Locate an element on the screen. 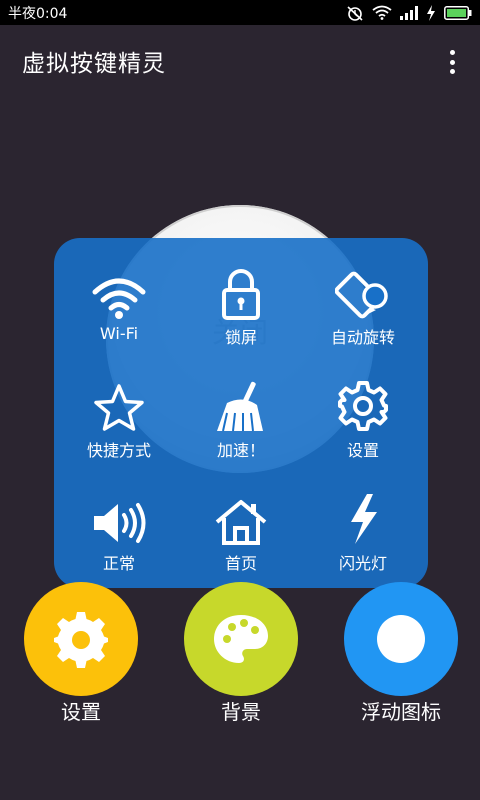  palette-icon is located at coordinates (241, 639).